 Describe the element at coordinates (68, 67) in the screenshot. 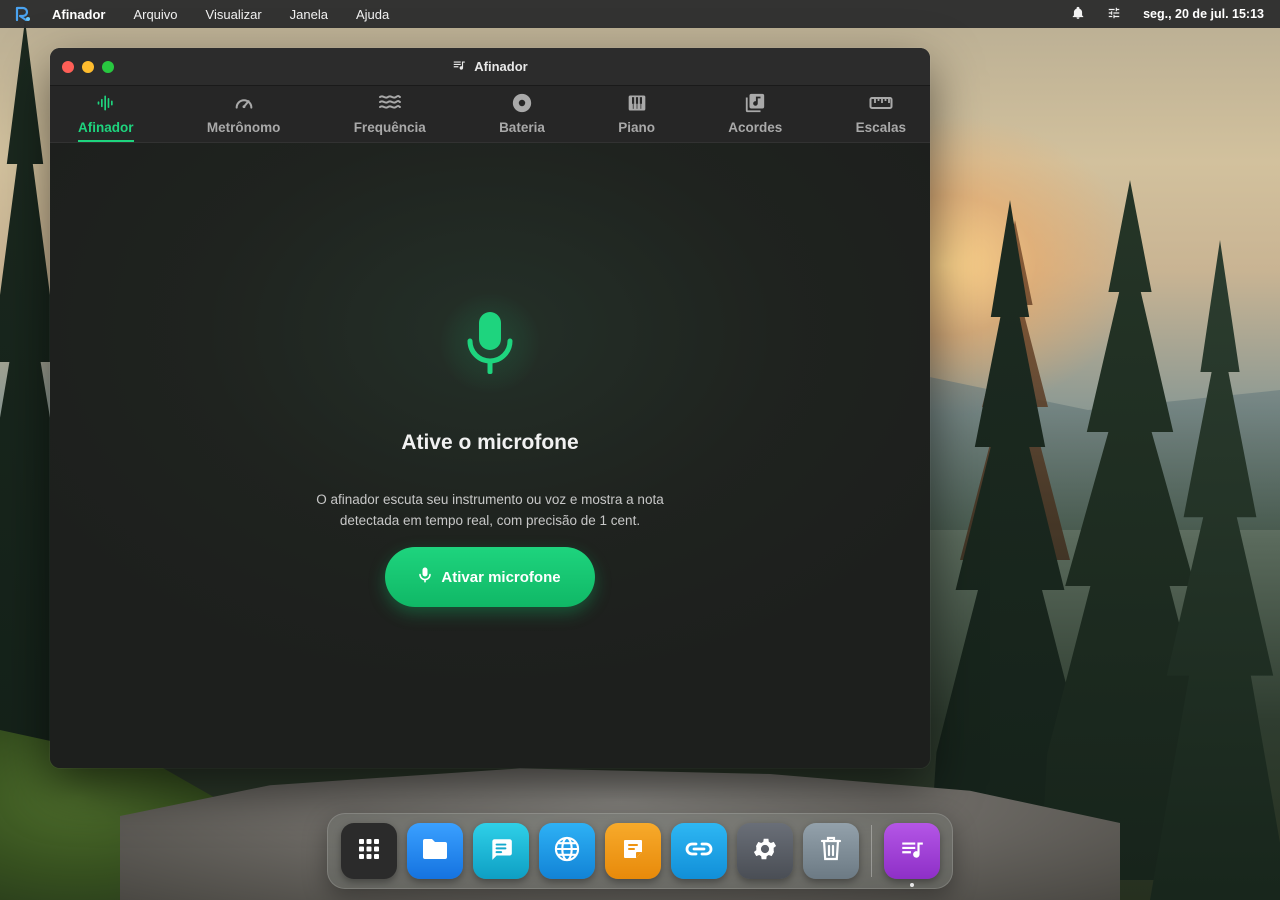

I see `close-window-button` at that location.